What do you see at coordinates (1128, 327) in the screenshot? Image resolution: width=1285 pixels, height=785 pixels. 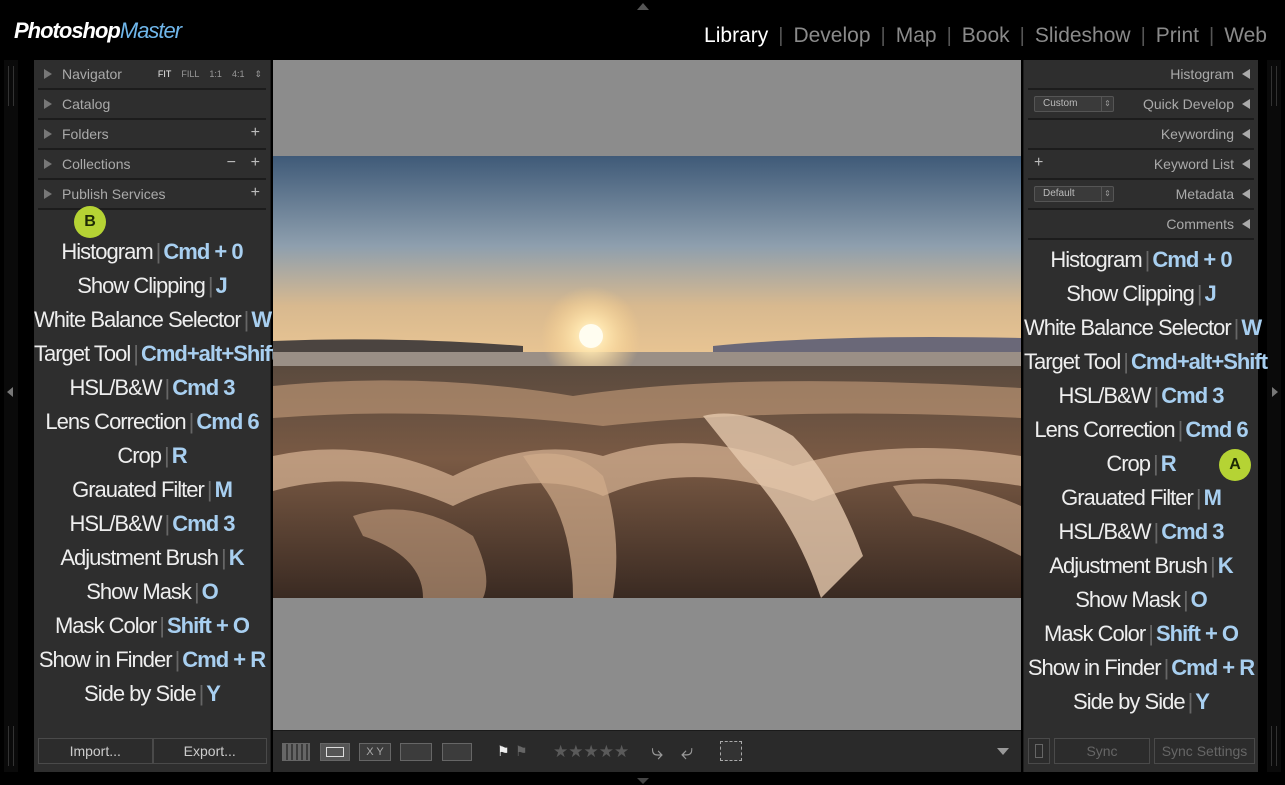 I see `shortcut-action: White Balance Selector` at bounding box center [1128, 327].